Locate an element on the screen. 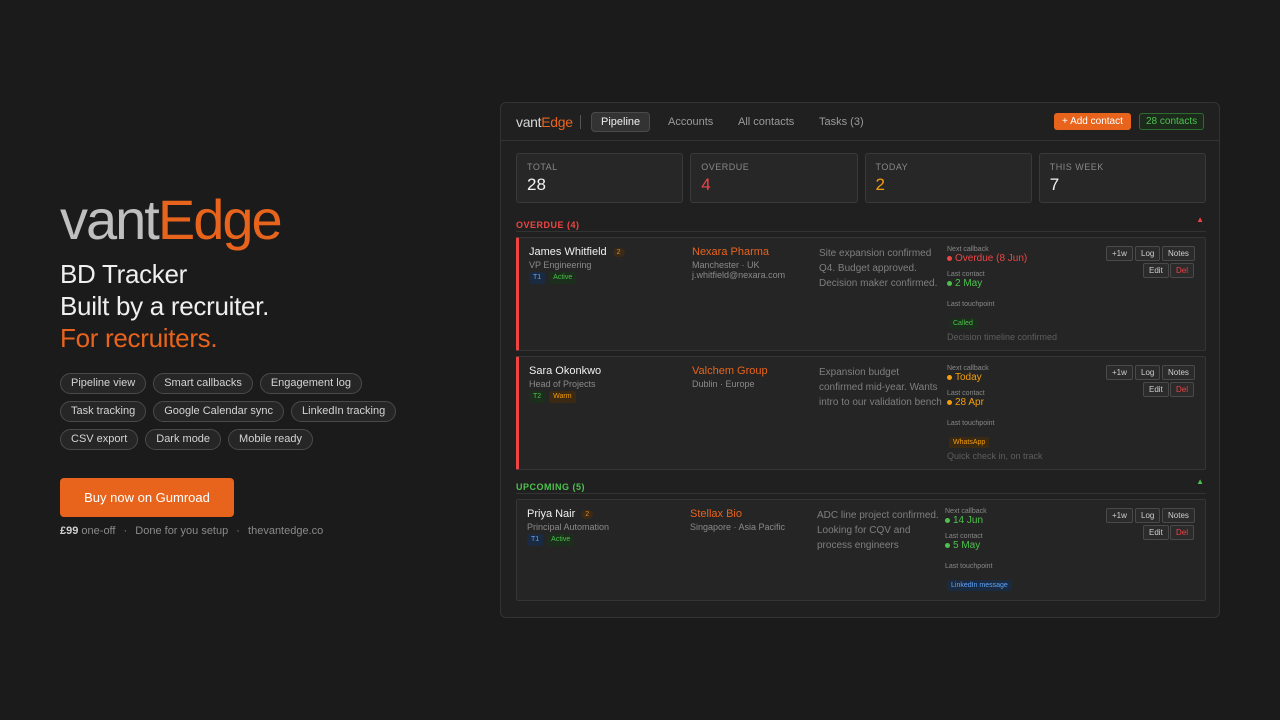  contact-email: j.whitfield@nexara.com is located at coordinates (738, 275).